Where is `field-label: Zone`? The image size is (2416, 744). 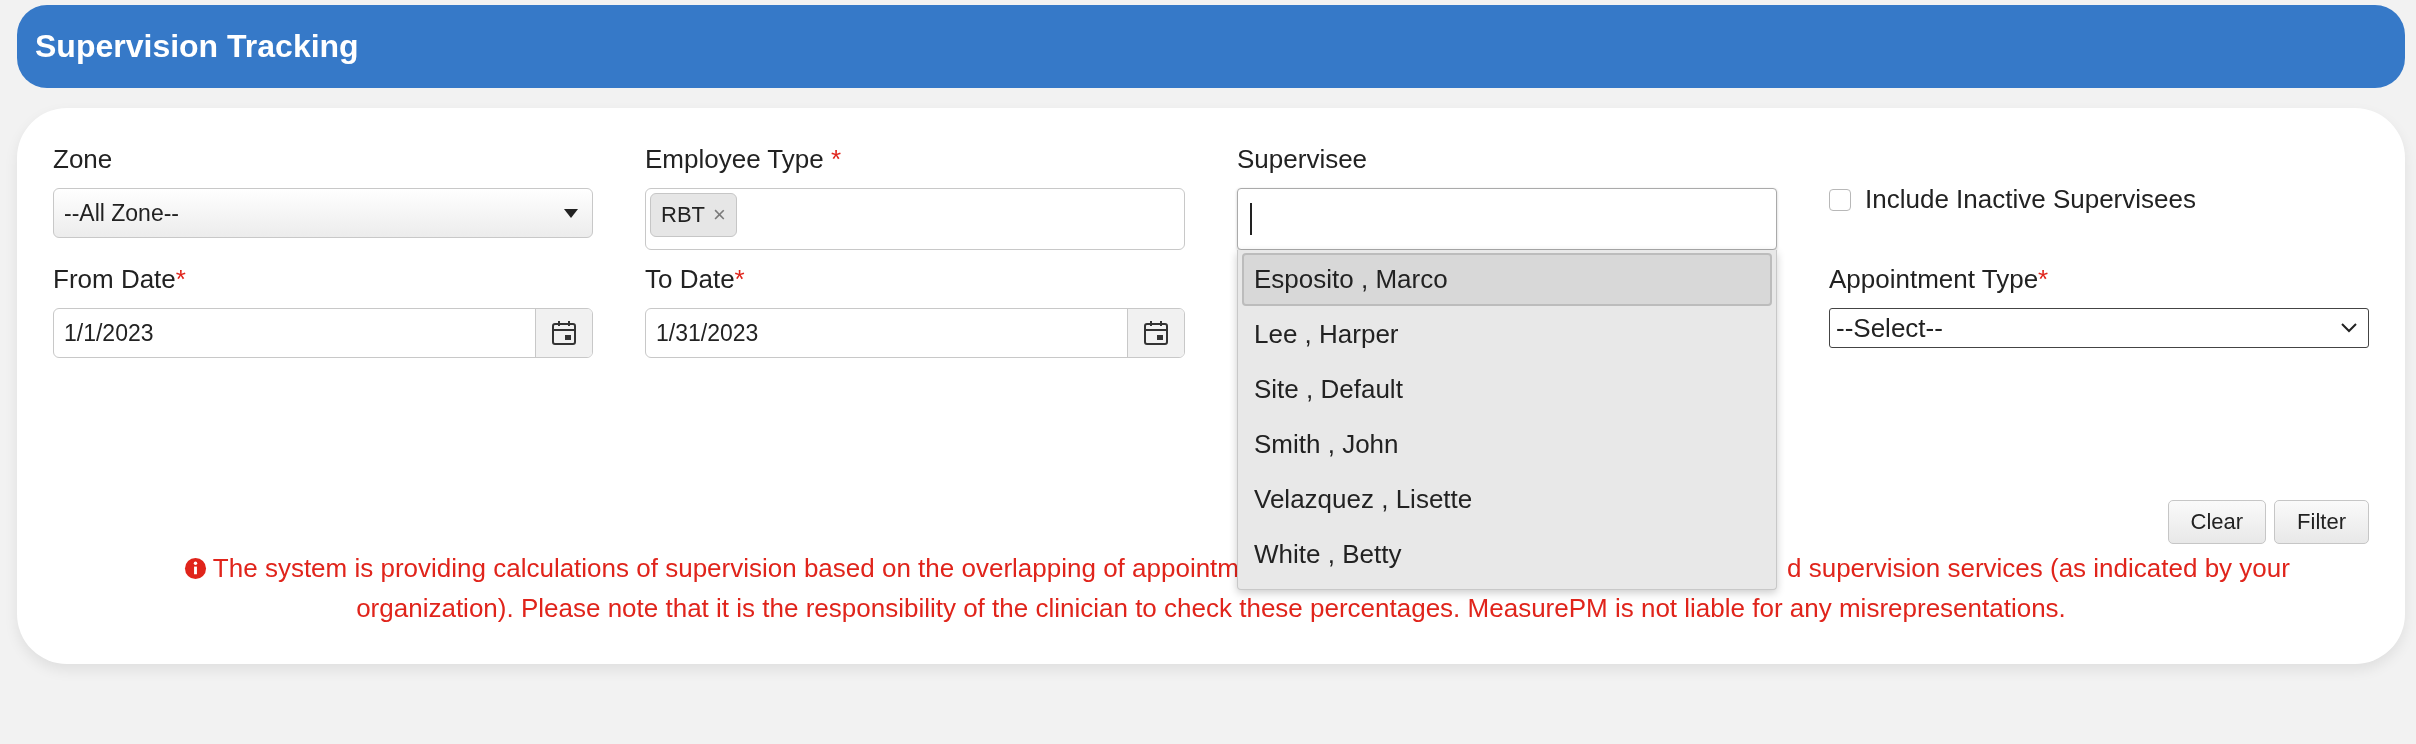 field-label: Zone is located at coordinates (83, 159).